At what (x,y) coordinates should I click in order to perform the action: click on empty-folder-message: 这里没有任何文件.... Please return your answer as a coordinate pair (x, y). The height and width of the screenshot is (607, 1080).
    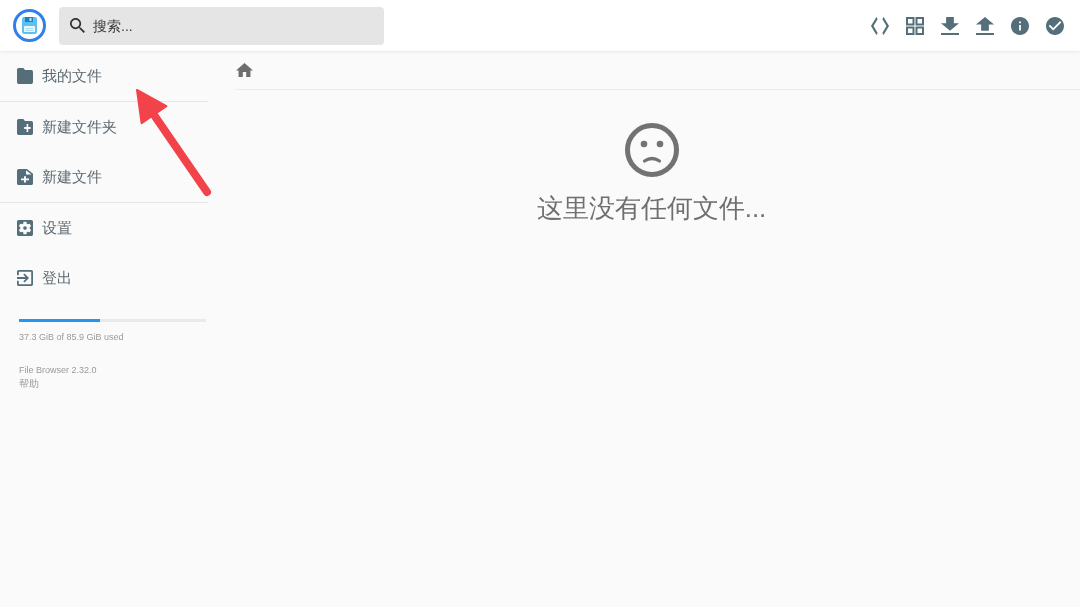
    Looking at the image, I should click on (651, 208).